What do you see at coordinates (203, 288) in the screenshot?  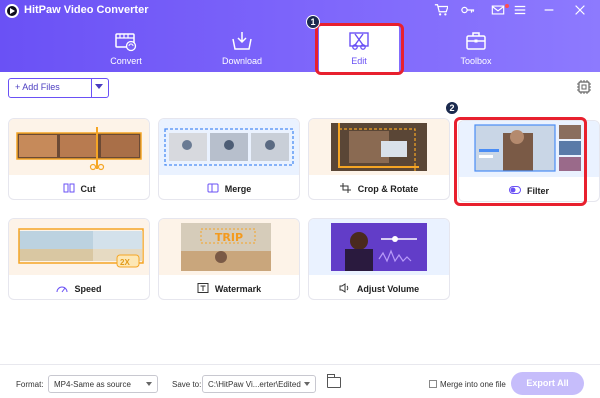 I see `watermark-icon` at bounding box center [203, 288].